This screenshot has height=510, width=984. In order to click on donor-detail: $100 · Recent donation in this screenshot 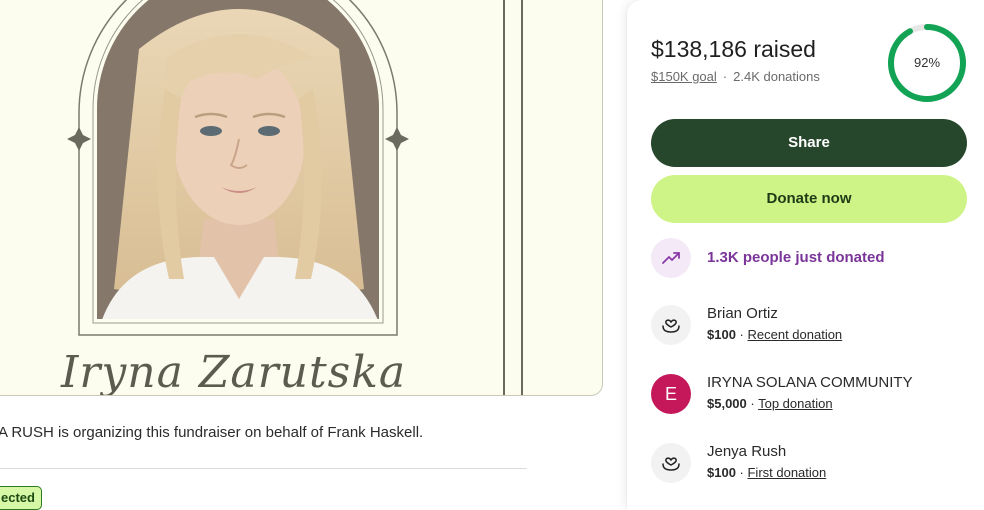, I will do `click(774, 334)`.